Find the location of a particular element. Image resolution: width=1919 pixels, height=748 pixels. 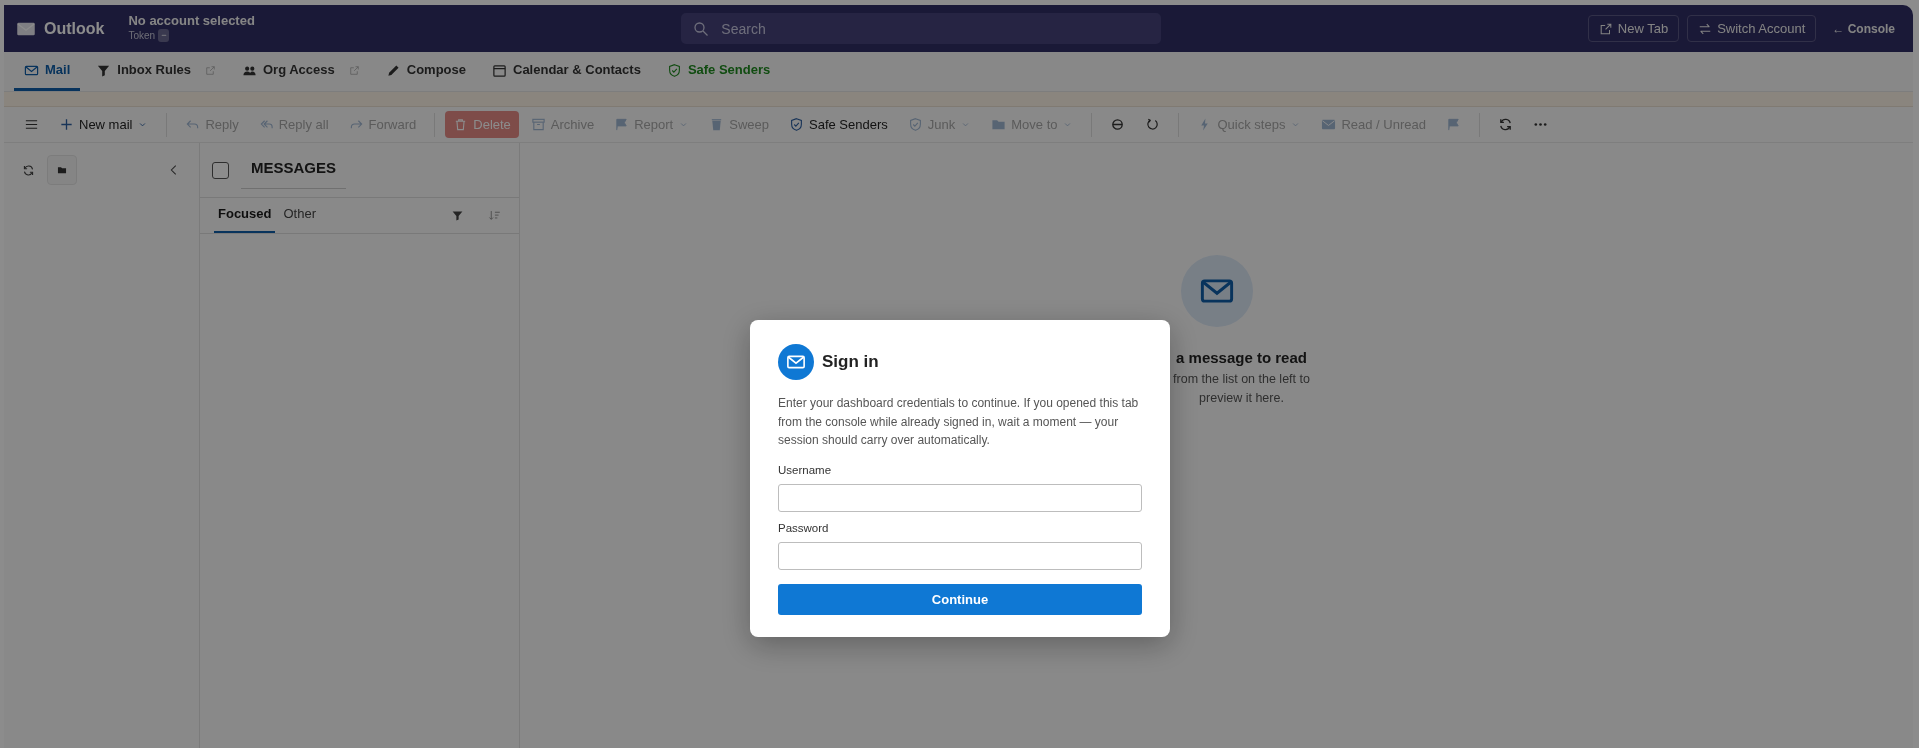

circular-arrow-icon is located at coordinates (1153, 124).